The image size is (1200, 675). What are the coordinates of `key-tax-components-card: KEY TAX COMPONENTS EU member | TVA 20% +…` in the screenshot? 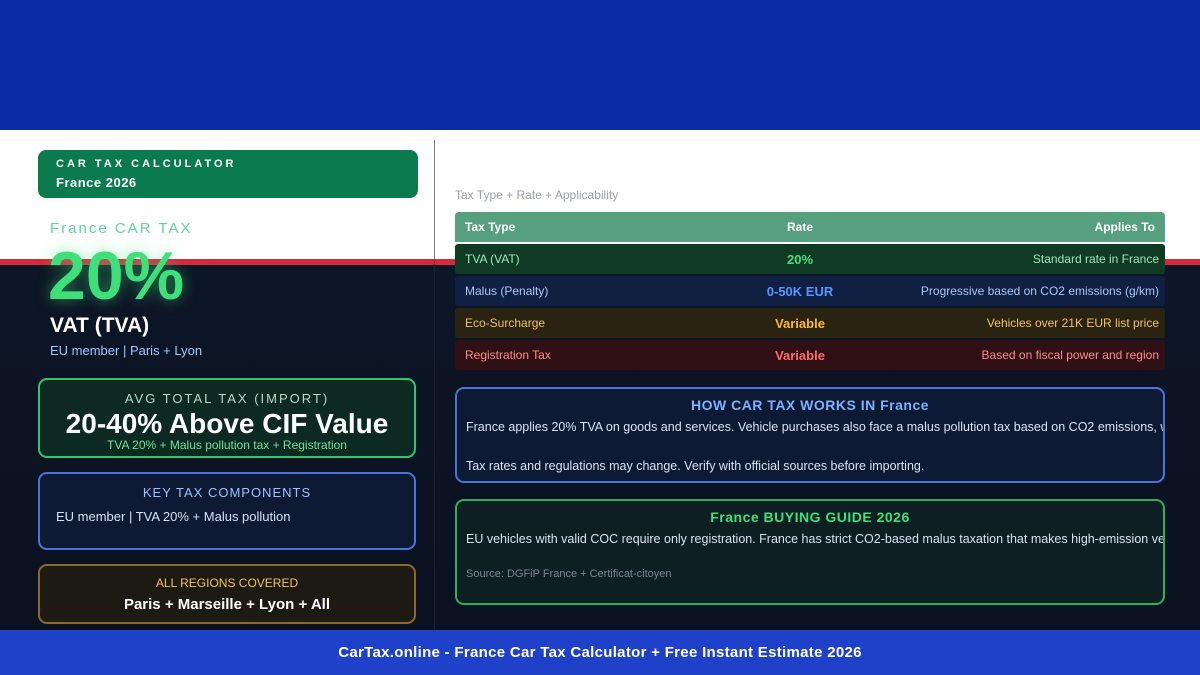 It's located at (227, 511).